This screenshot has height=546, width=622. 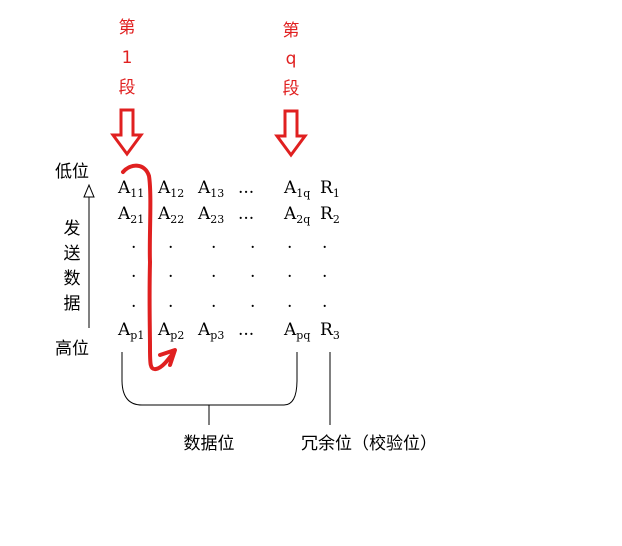 What do you see at coordinates (296, 215) in the screenshot?
I see `cell-a2q: A2q` at bounding box center [296, 215].